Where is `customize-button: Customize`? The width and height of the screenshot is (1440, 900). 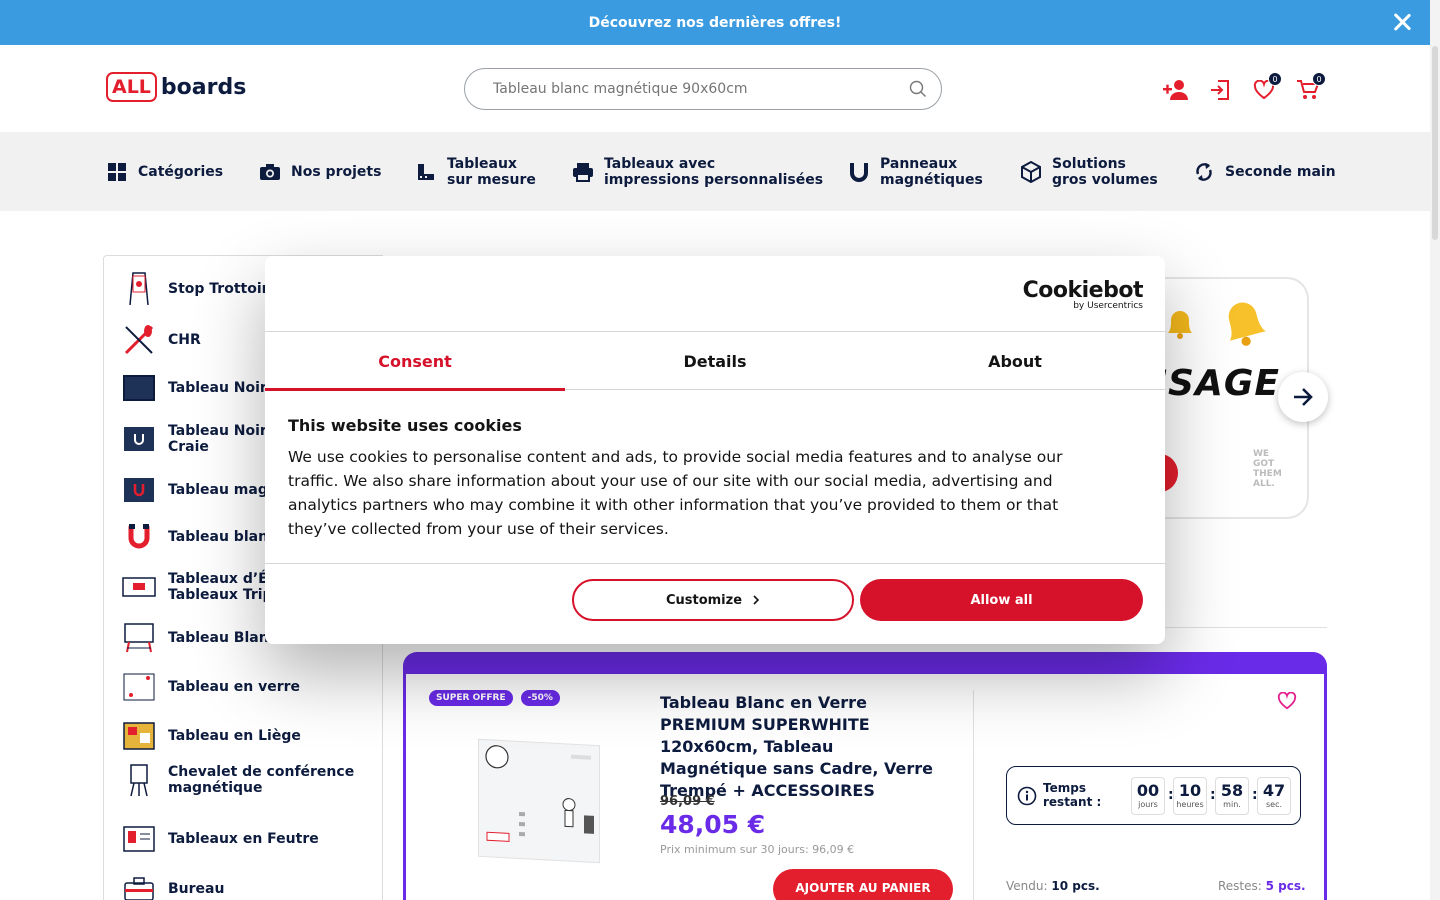 customize-button: Customize is located at coordinates (713, 600).